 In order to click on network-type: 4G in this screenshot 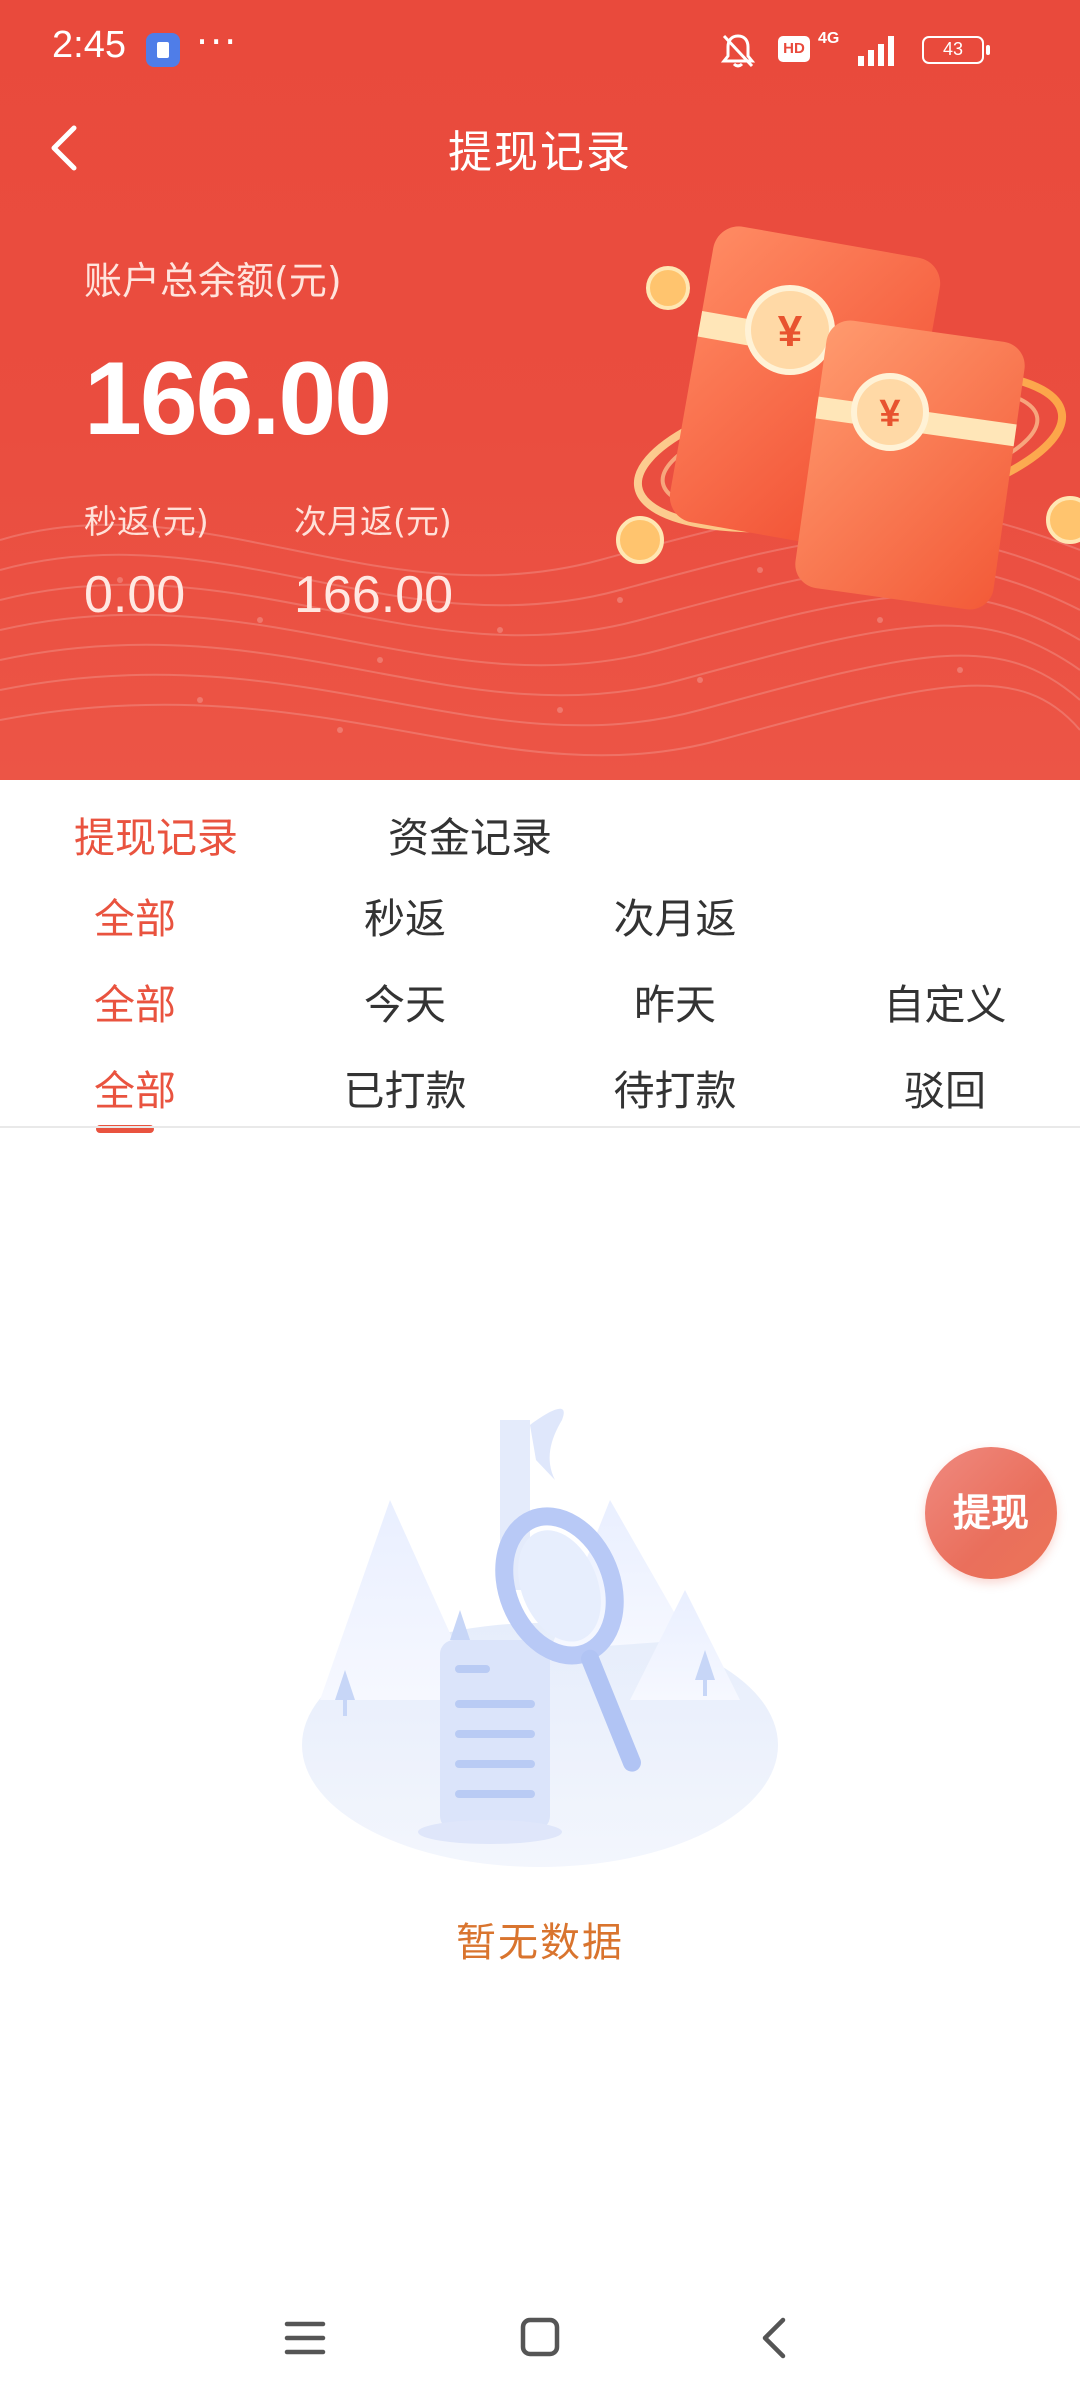, I will do `click(829, 38)`.